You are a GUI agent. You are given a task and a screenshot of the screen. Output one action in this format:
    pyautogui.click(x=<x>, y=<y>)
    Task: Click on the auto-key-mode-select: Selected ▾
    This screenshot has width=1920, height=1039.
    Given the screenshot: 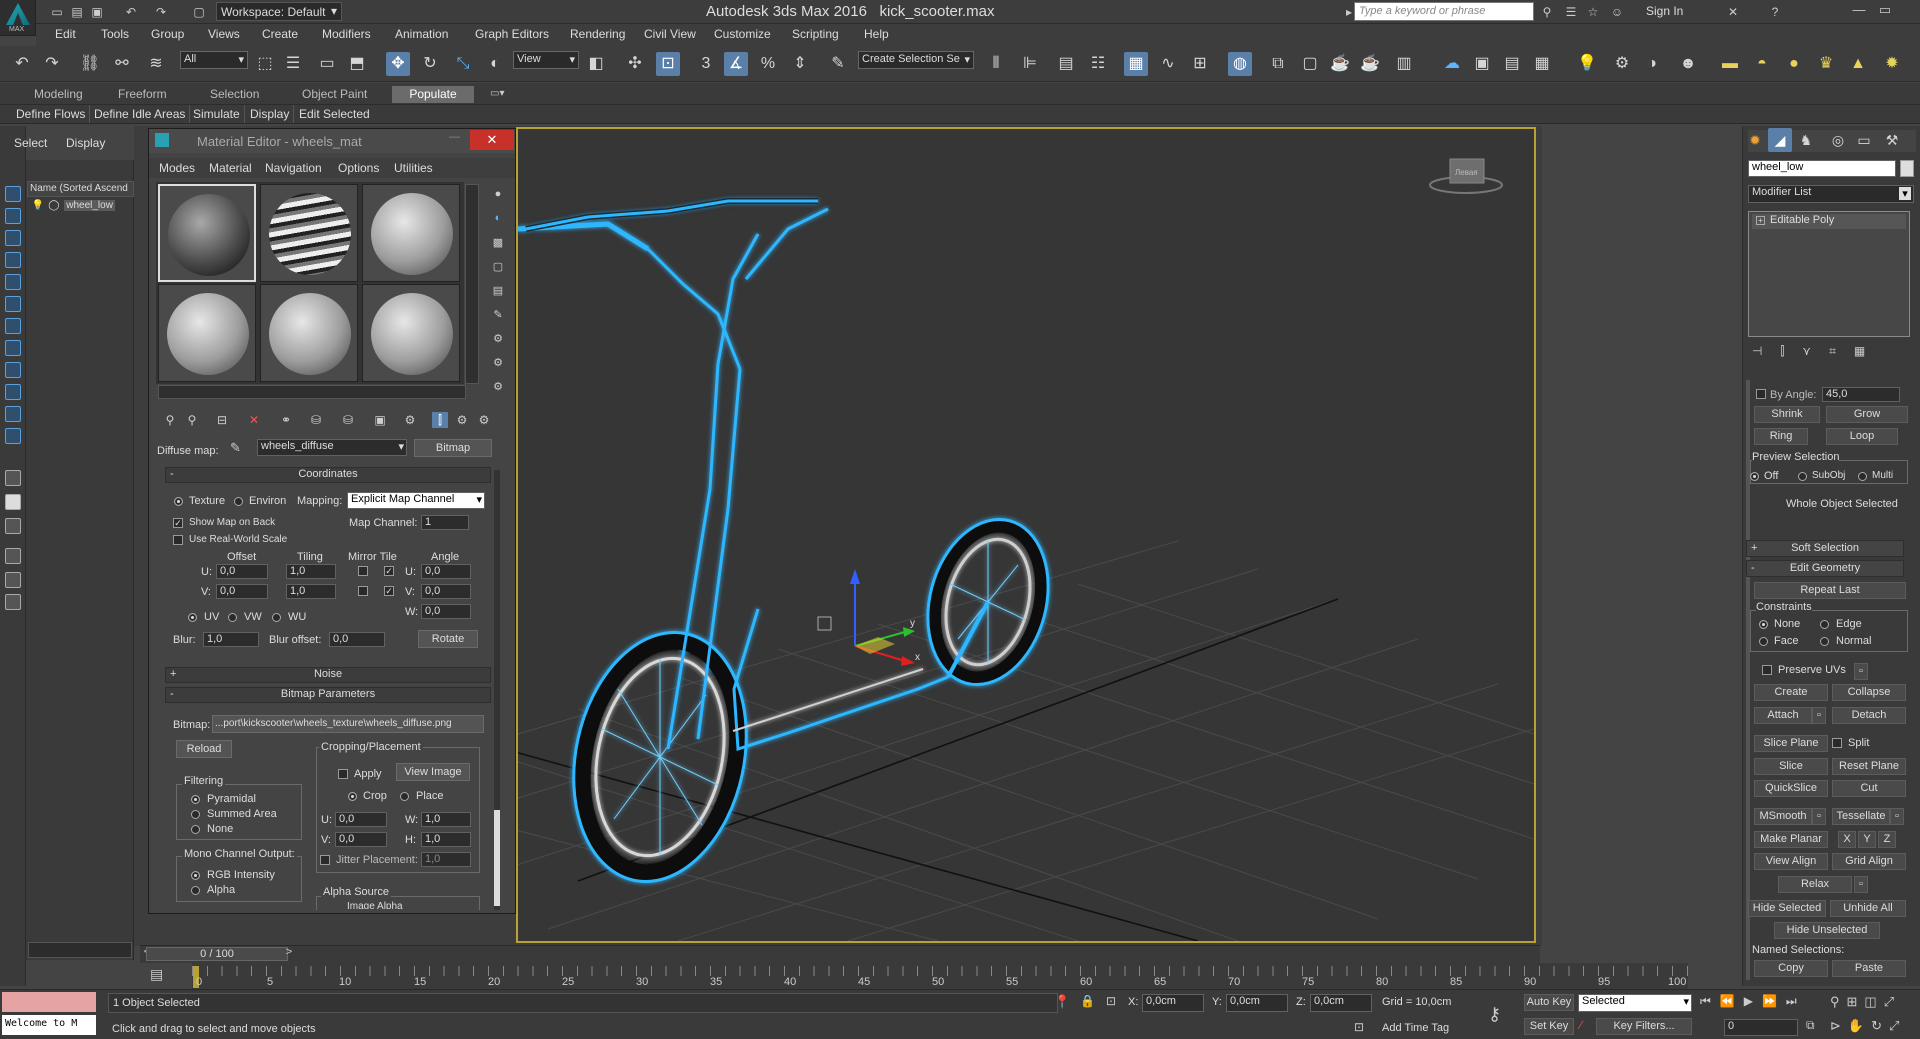 What is the action you would take?
    pyautogui.click(x=1635, y=1003)
    